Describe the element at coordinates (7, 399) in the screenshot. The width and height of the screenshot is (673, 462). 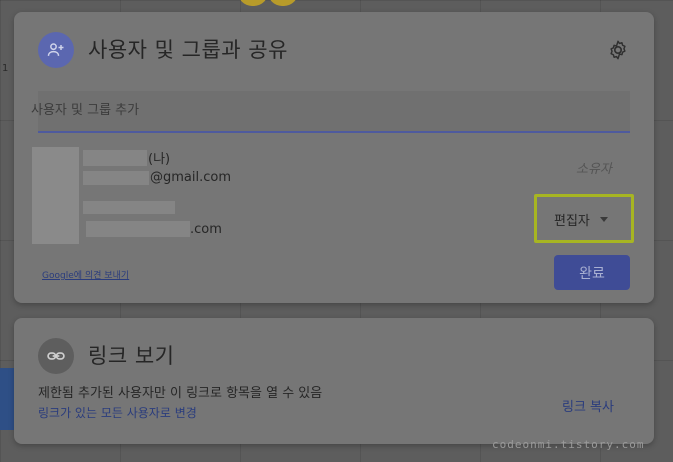
I see `word-doc-icon` at that location.